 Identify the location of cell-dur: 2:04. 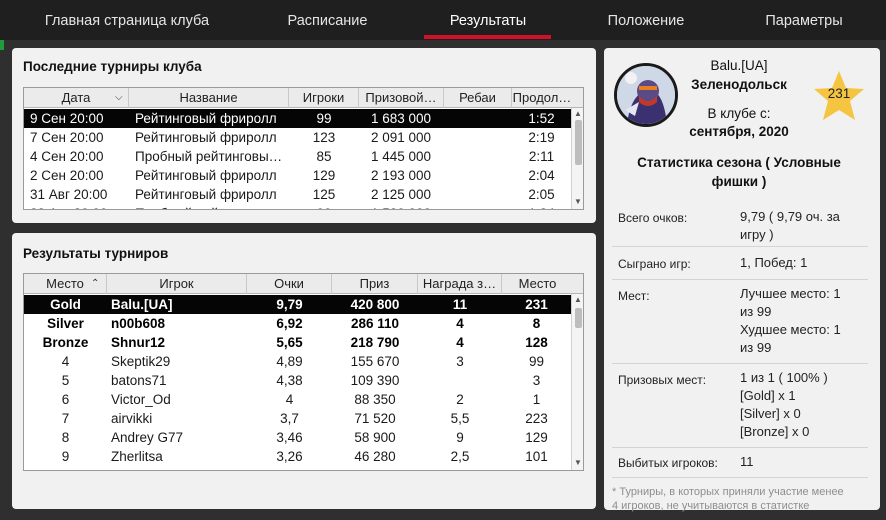
(541, 175).